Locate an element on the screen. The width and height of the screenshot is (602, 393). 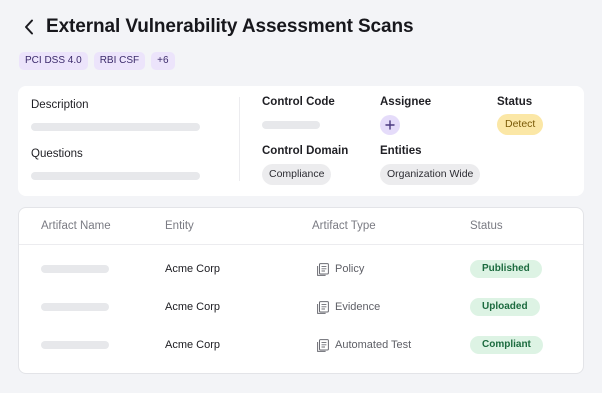
tag-pci-dss: PCI DSS 4.0 is located at coordinates (53, 61).